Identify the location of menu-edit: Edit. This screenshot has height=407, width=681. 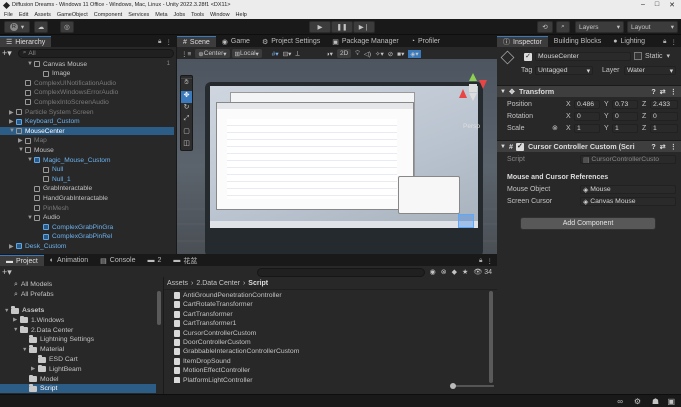
(23, 15).